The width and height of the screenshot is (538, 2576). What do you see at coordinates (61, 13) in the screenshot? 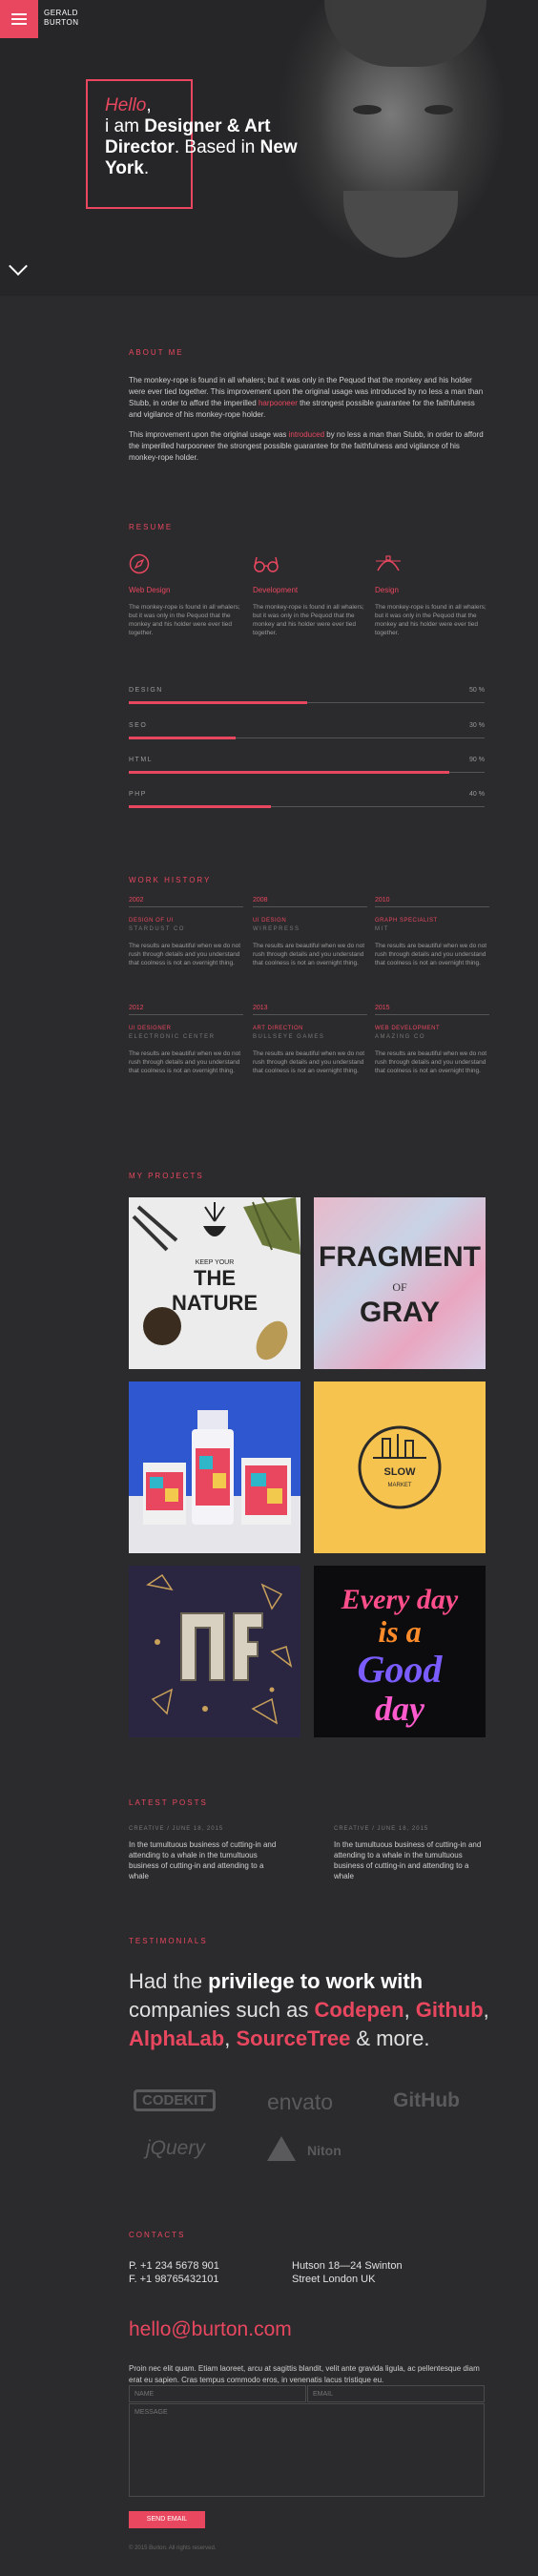
I see `brand-line-1: GERALD` at bounding box center [61, 13].